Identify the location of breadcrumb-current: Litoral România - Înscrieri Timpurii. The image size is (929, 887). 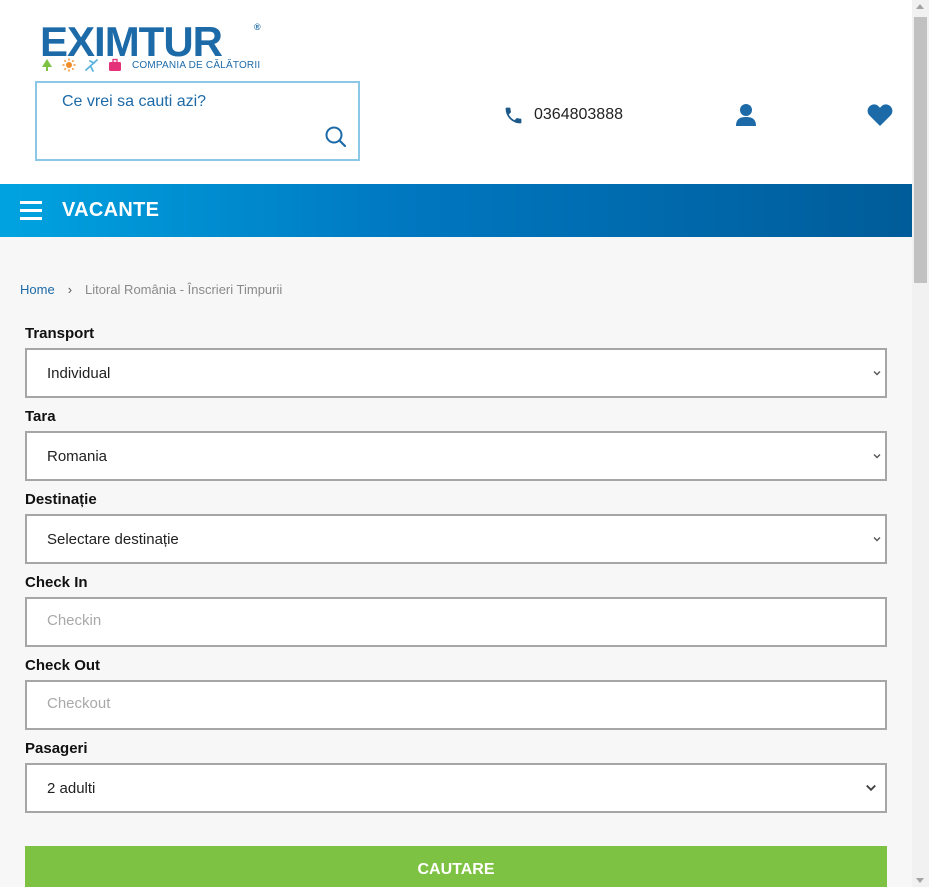
(184, 289).